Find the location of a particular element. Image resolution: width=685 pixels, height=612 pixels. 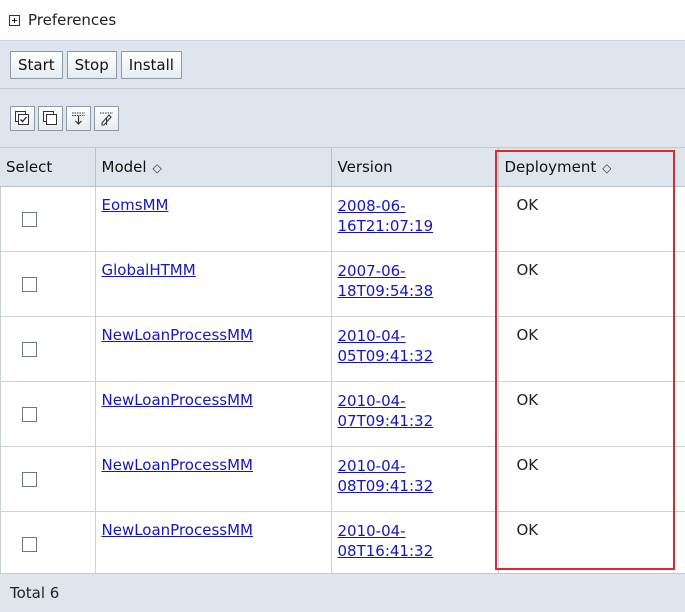

version-cell: 2010-04- 08T16:41:32 is located at coordinates (415, 544).